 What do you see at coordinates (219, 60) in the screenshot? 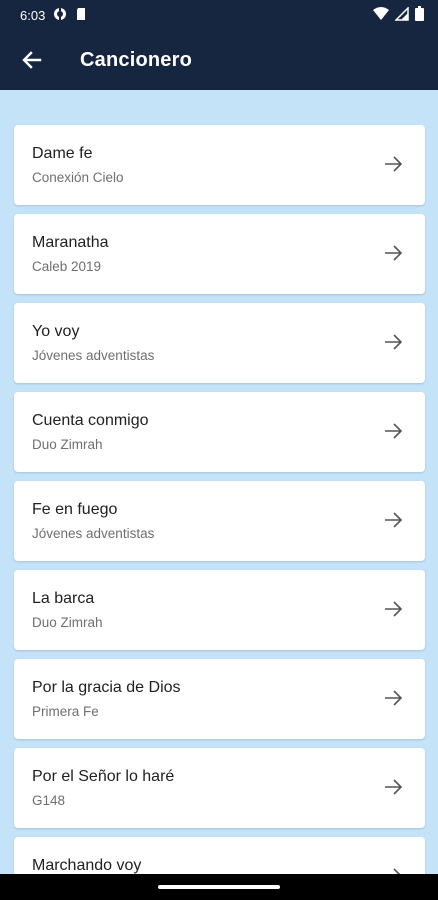
I see `app-bar: Cancionero` at bounding box center [219, 60].